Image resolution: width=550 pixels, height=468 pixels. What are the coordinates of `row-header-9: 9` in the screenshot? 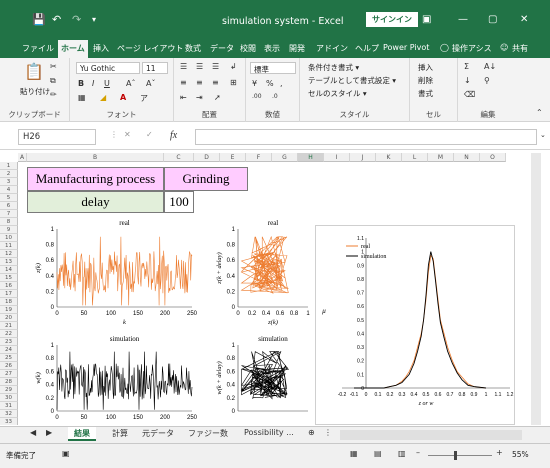 It's located at (9, 230).